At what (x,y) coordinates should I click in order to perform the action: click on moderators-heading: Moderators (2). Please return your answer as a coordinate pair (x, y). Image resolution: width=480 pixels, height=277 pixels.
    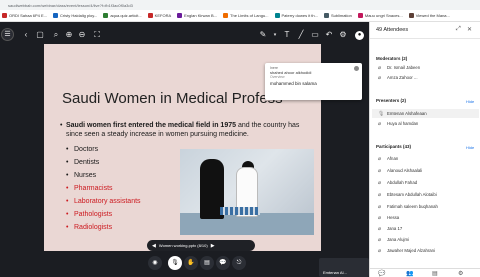
    Looking at the image, I should click on (392, 58).